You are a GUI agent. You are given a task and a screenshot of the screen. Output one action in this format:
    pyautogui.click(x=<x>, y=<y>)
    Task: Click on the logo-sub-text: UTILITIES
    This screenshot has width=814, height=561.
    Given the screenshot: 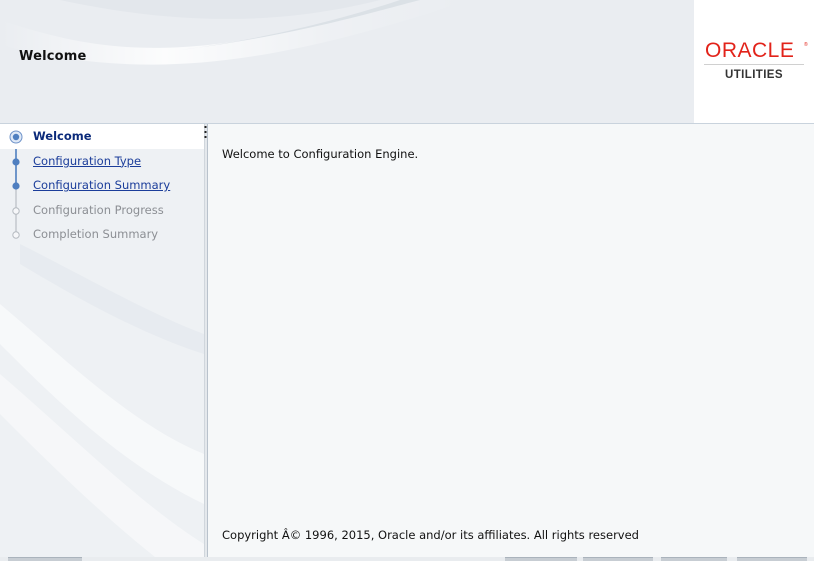 What is the action you would take?
    pyautogui.click(x=754, y=75)
    